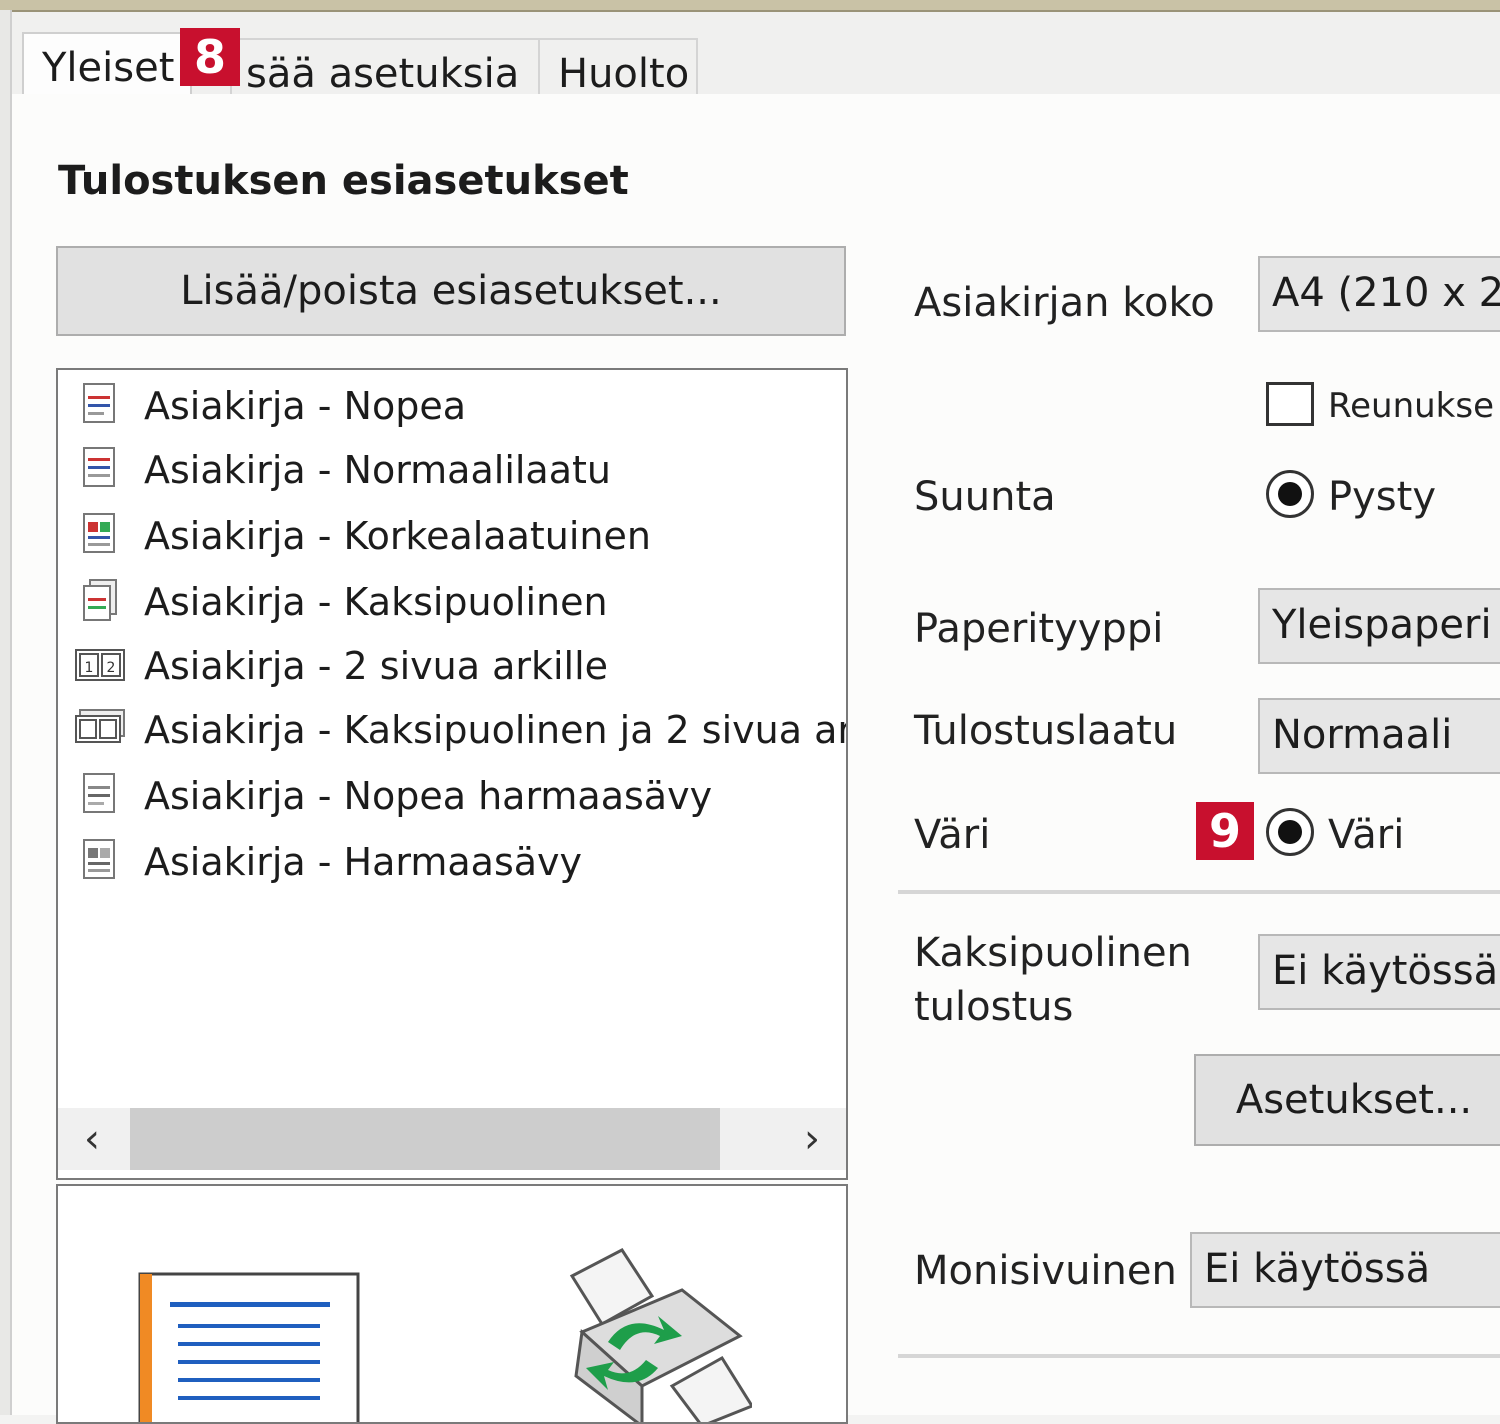 The height and width of the screenshot is (1424, 1500). I want to click on list-item: Asiakirja - Normaalilaatu, so click(460, 470).